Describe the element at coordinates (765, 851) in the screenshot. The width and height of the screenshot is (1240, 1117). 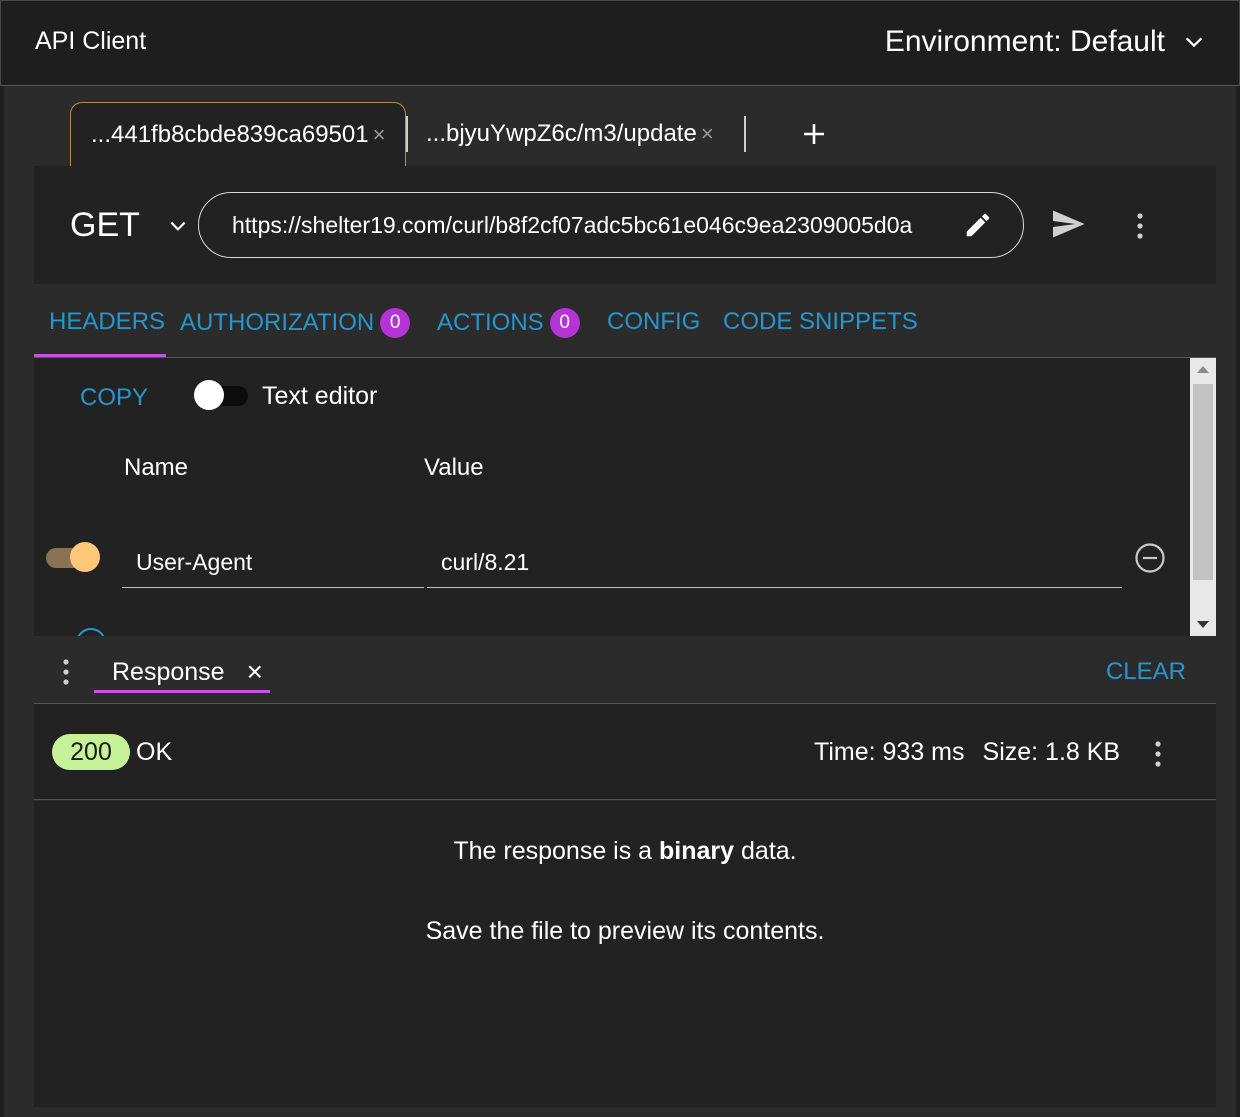
I see `message-suffix: data.` at that location.